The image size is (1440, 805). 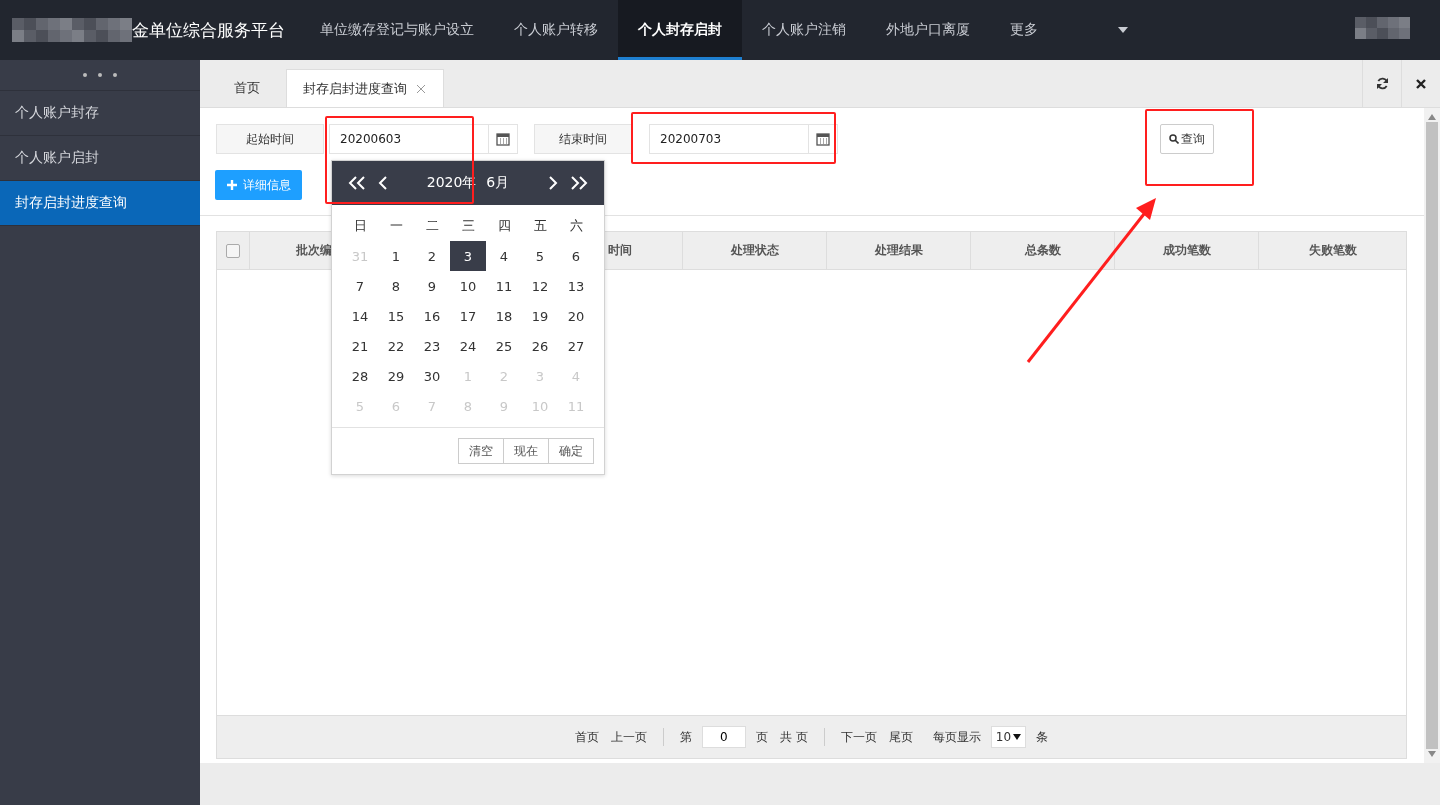 What do you see at coordinates (233, 250) in the screenshot?
I see `select-all-checkbox` at bounding box center [233, 250].